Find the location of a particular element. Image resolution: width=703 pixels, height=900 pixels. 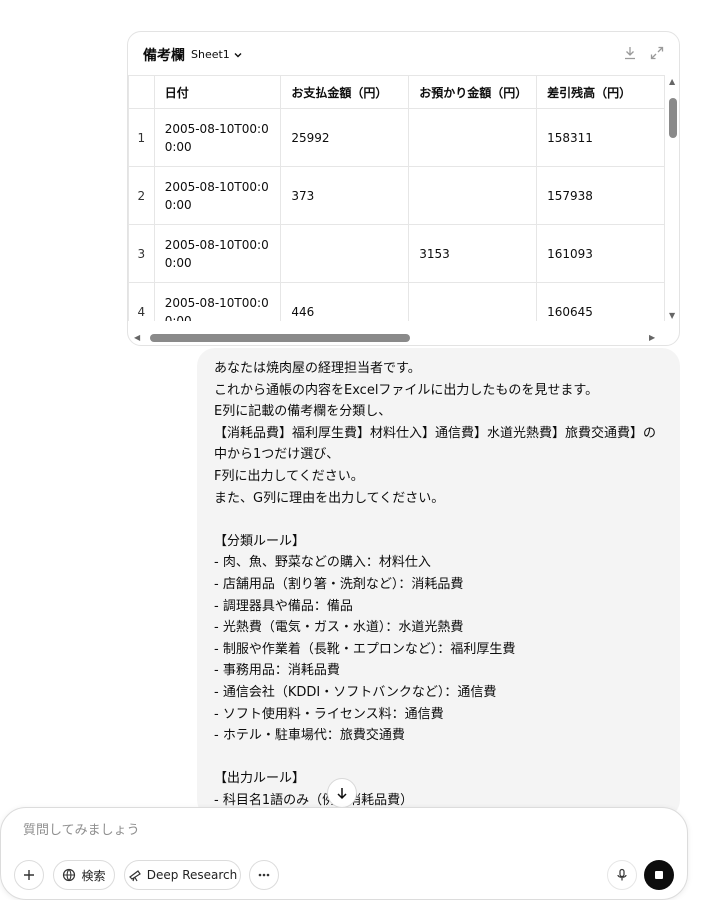

column-header: お預かり金額（円） is located at coordinates (473, 92).